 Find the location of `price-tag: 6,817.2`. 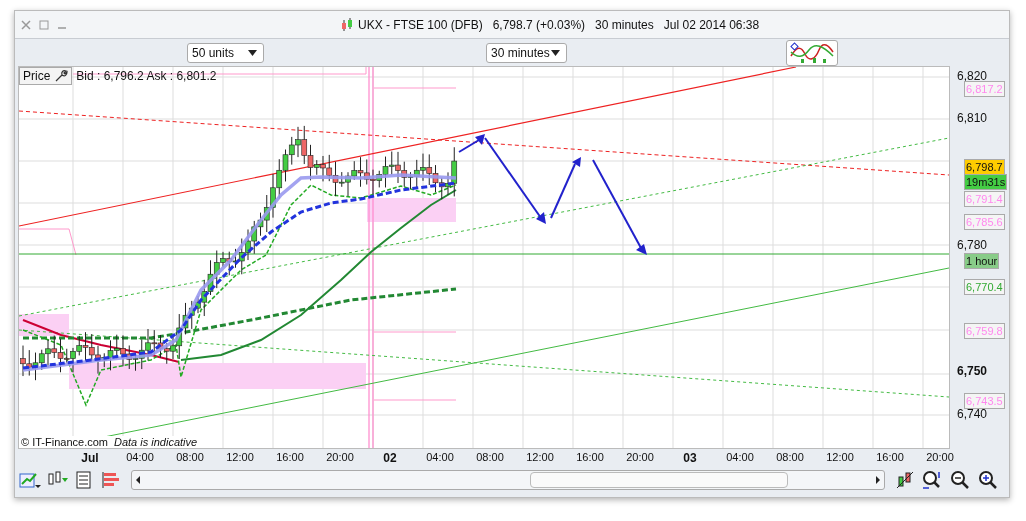

price-tag: 6,817.2 is located at coordinates (984, 89).